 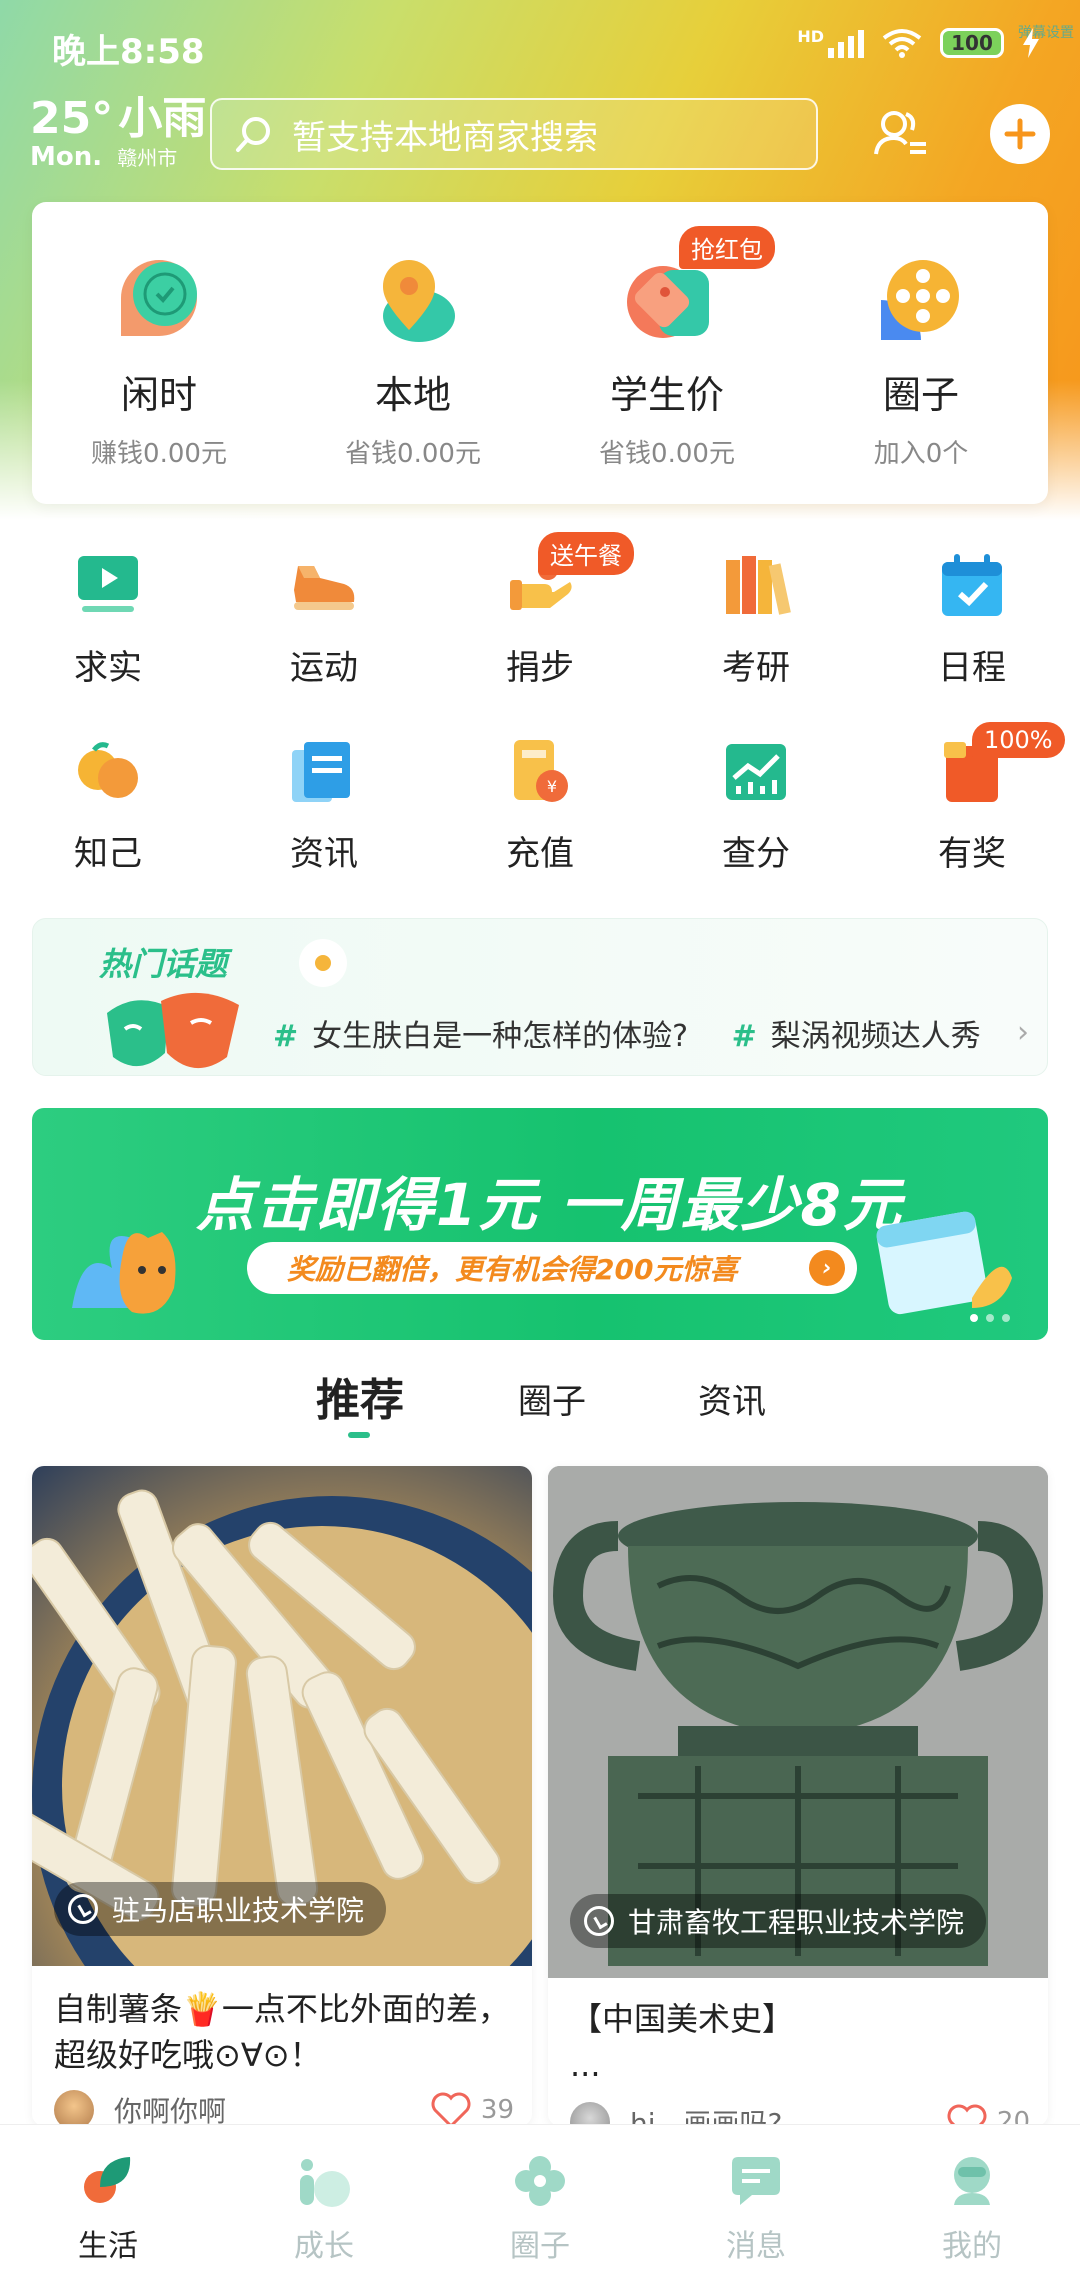 I want to click on banner-pagination, so click(x=990, y=1318).